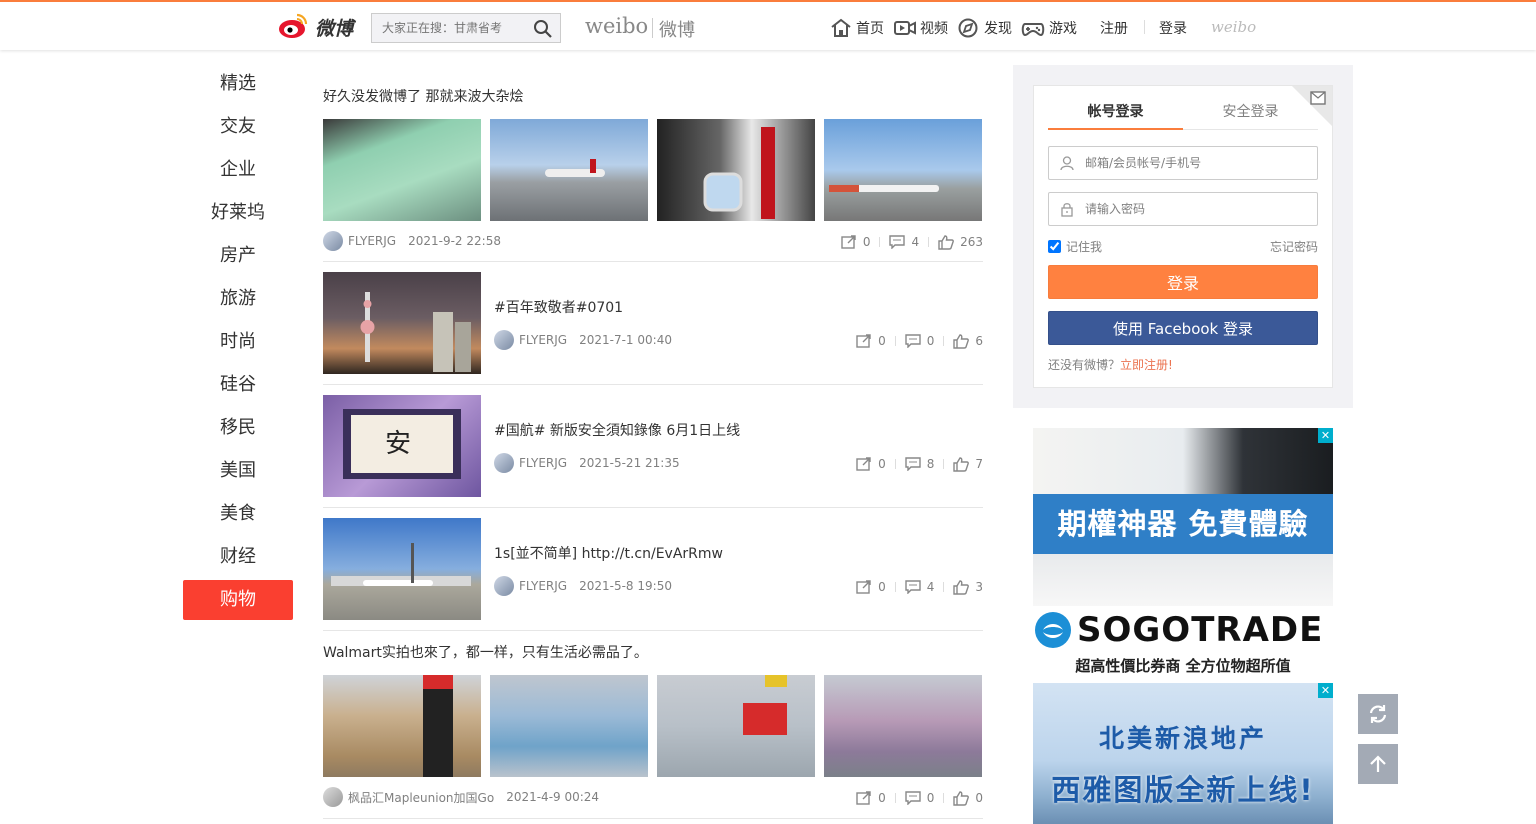 The height and width of the screenshot is (824, 1536). Describe the element at coordinates (903, 170) in the screenshot. I see `post-image-runway-plane` at that location.